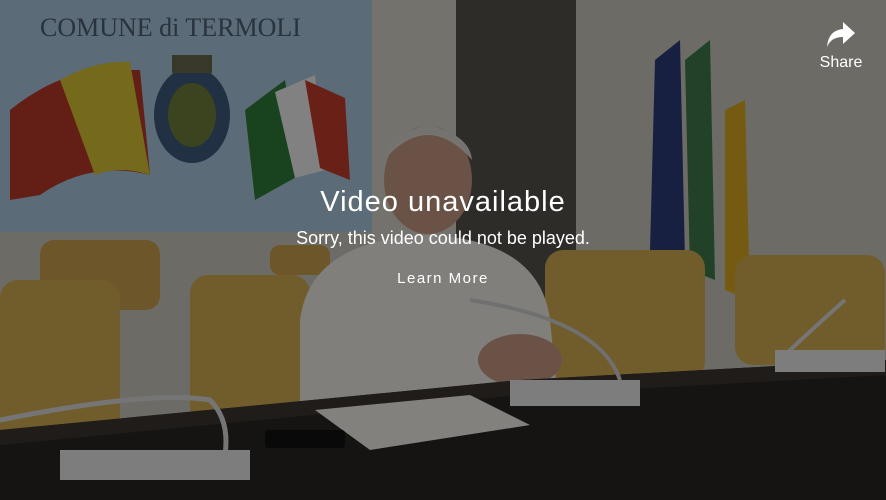  I want to click on learn-more-link: Learn More, so click(443, 278).